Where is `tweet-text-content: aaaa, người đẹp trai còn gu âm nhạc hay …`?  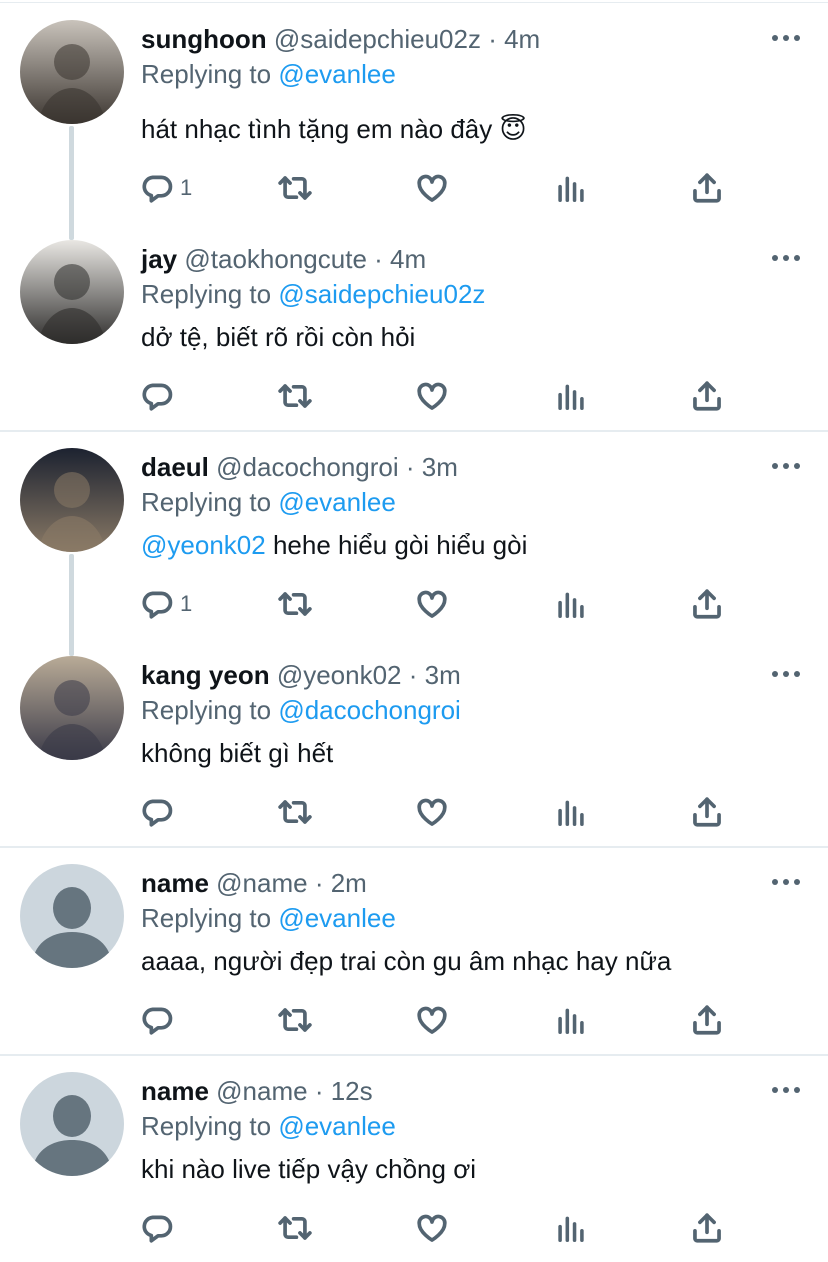
tweet-text-content: aaaa, người đẹp trai còn gu âm nhạc hay … is located at coordinates (406, 961).